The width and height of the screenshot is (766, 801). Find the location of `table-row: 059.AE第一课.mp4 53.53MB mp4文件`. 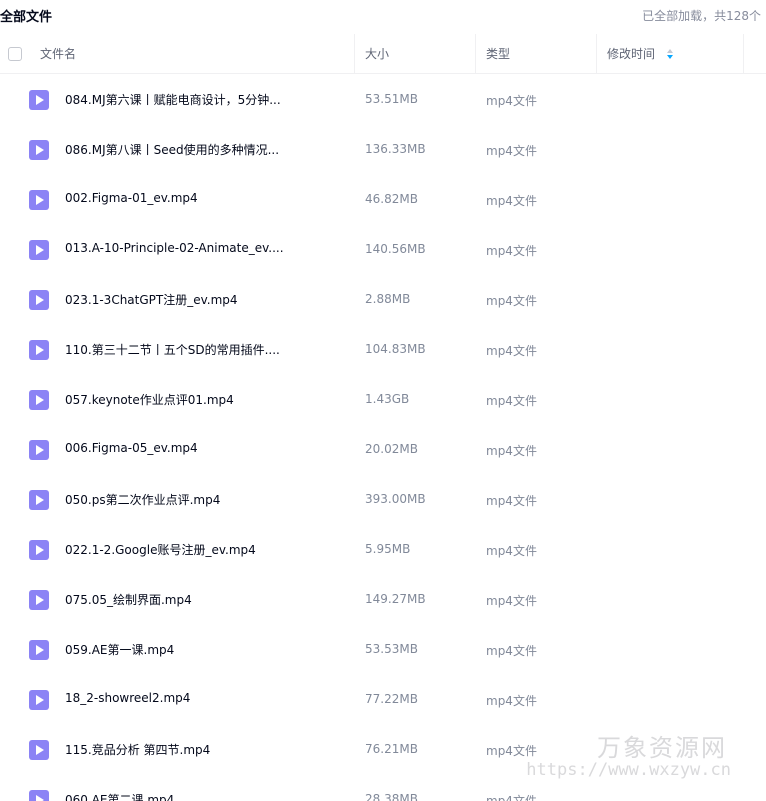

table-row: 059.AE第一课.mp4 53.53MB mp4文件 is located at coordinates (383, 650).